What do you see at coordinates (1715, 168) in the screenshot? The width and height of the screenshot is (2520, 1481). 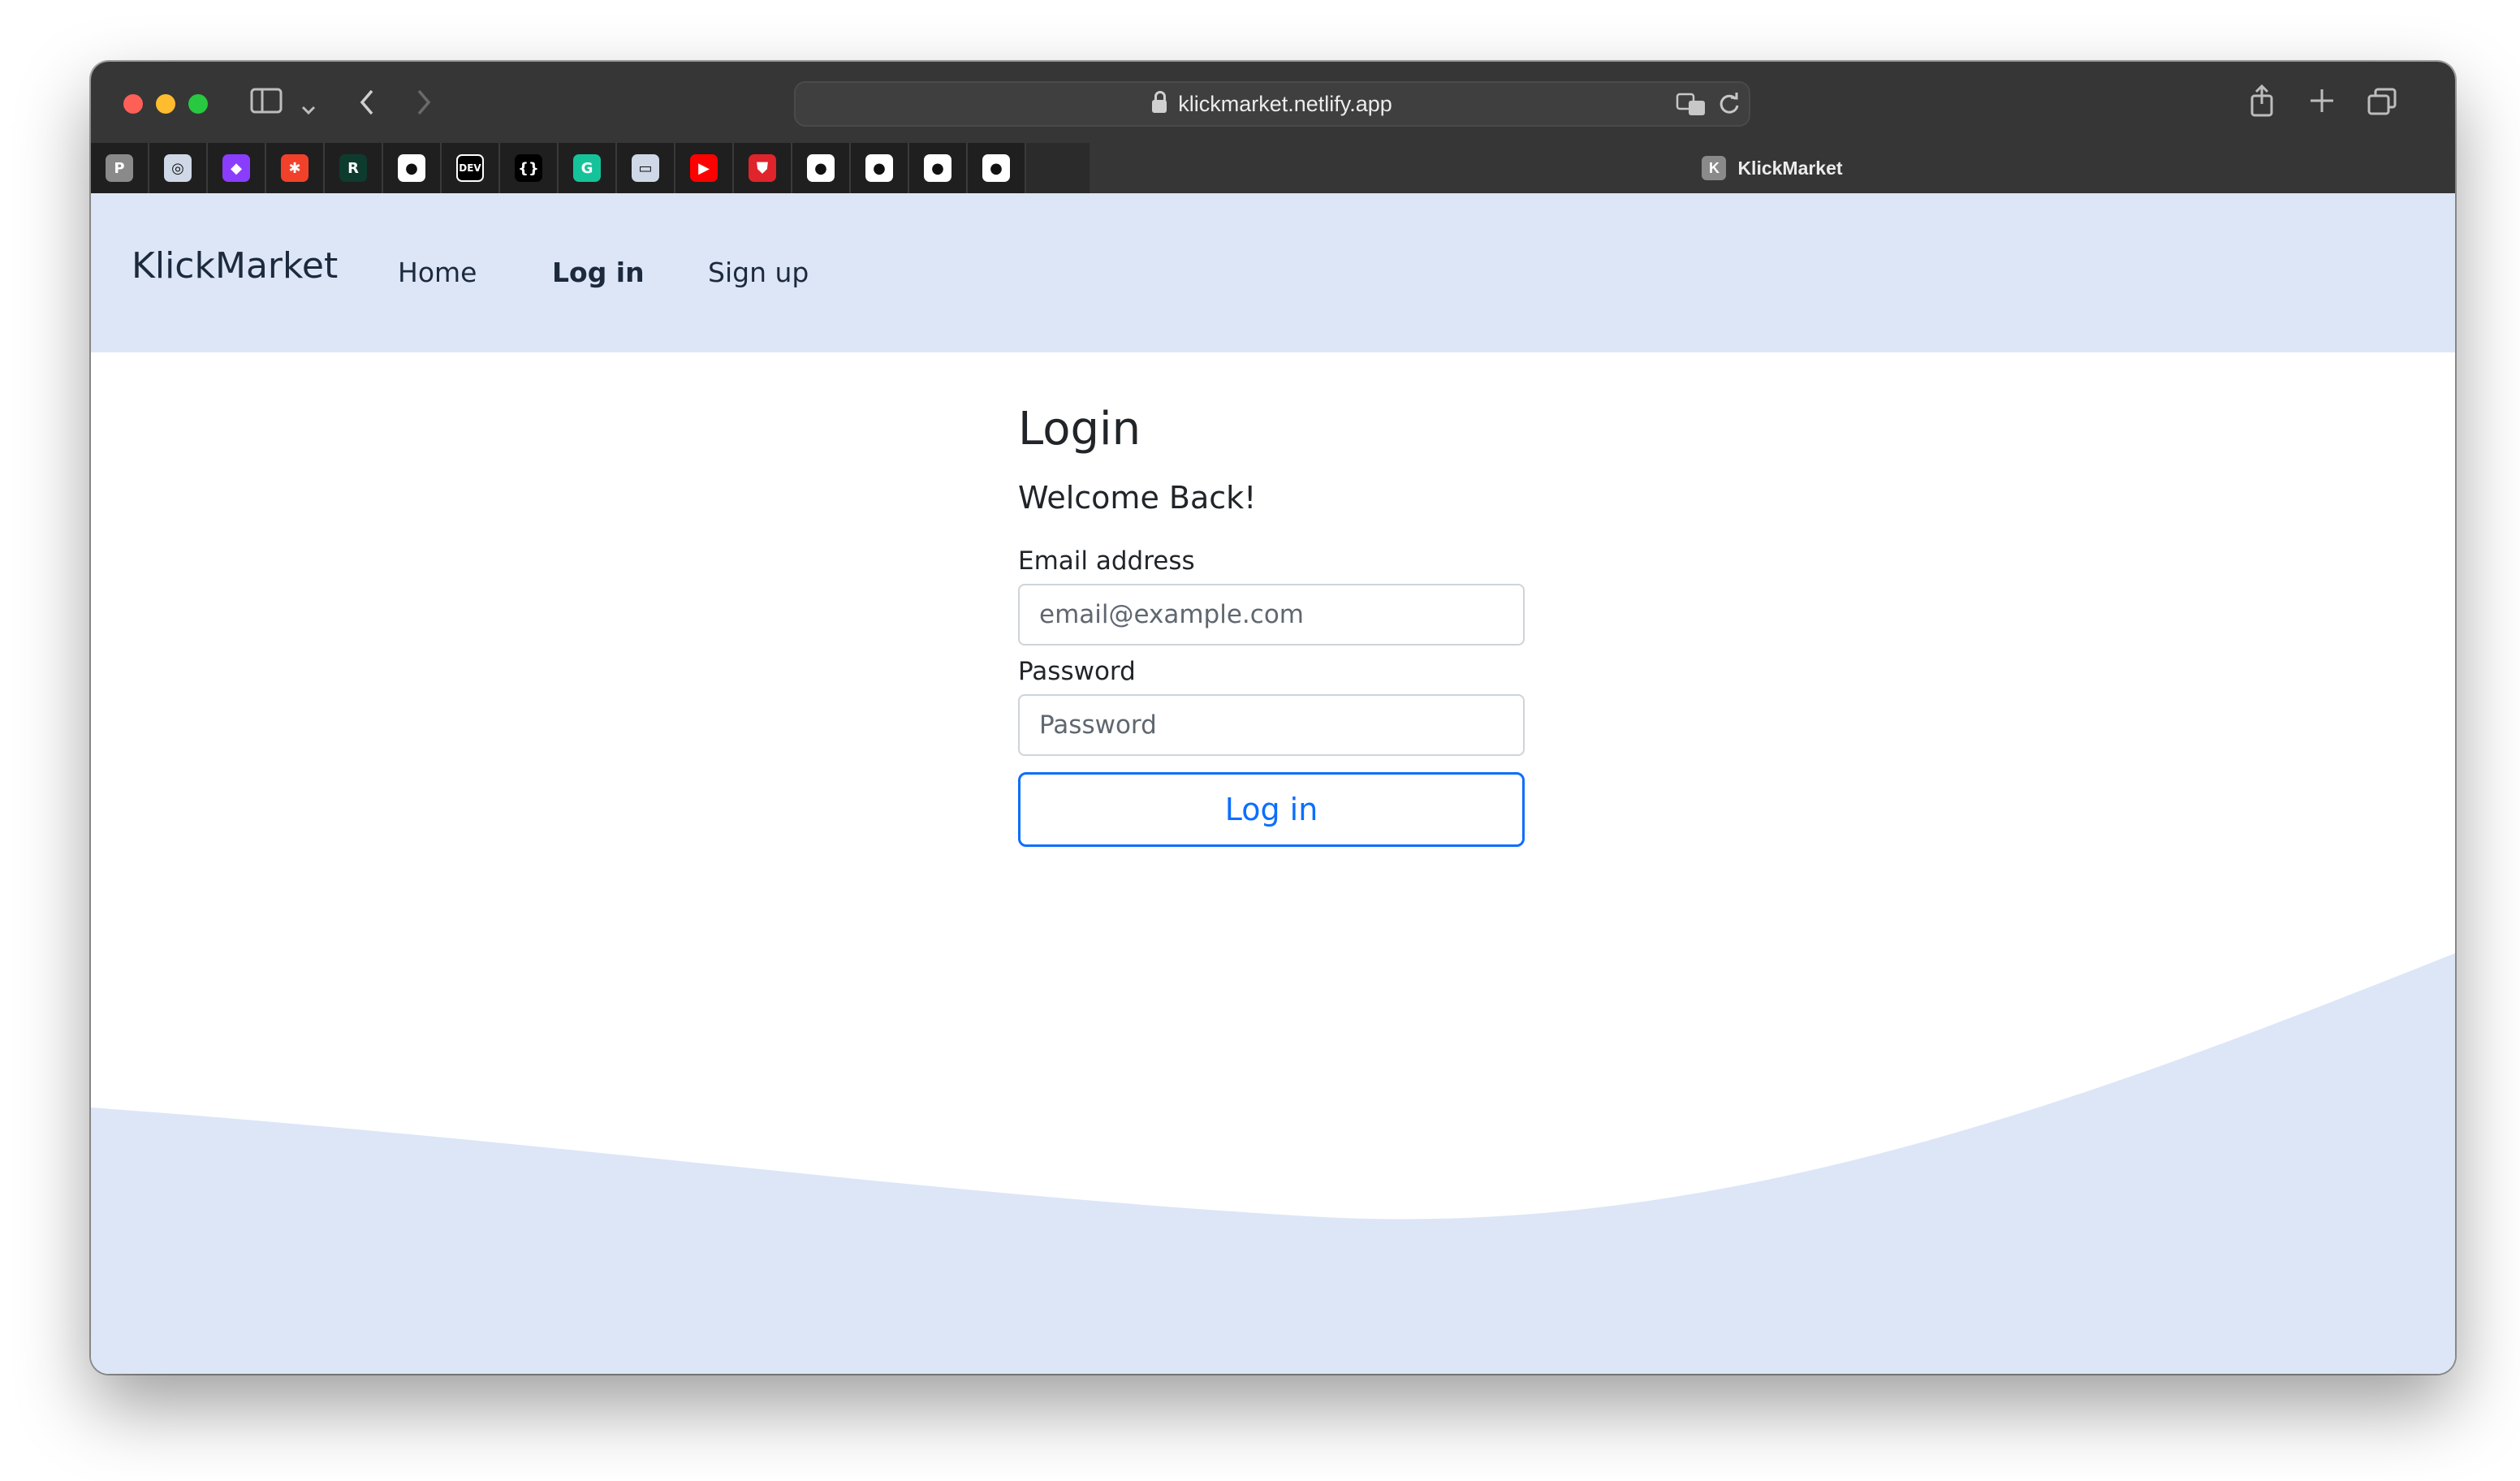 I see `tab-favicon: K` at bounding box center [1715, 168].